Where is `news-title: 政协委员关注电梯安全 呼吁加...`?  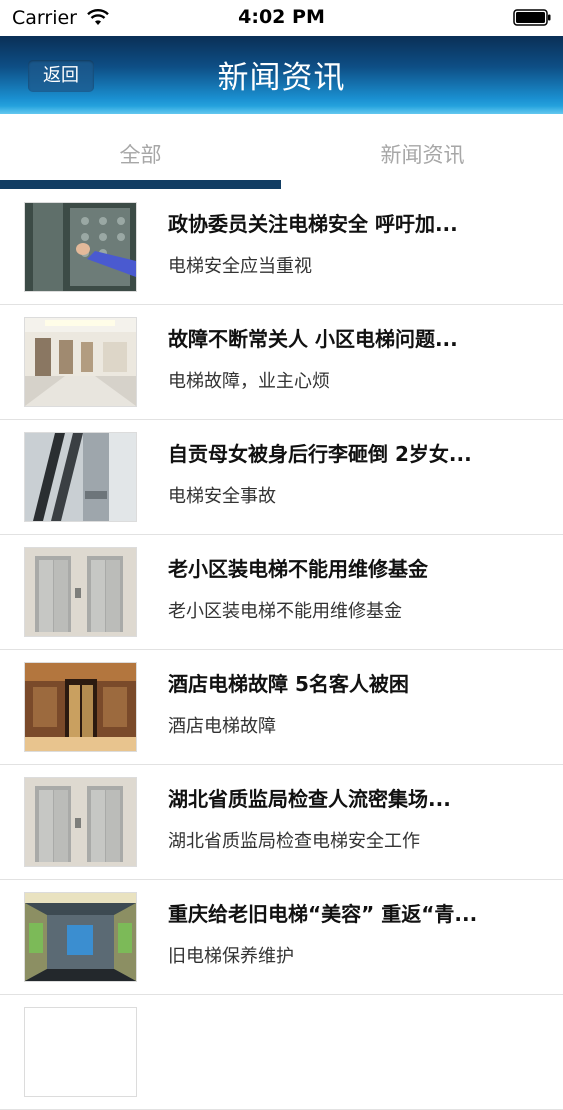 news-title: 政协委员关注电梯安全 呼吁加... is located at coordinates (313, 224).